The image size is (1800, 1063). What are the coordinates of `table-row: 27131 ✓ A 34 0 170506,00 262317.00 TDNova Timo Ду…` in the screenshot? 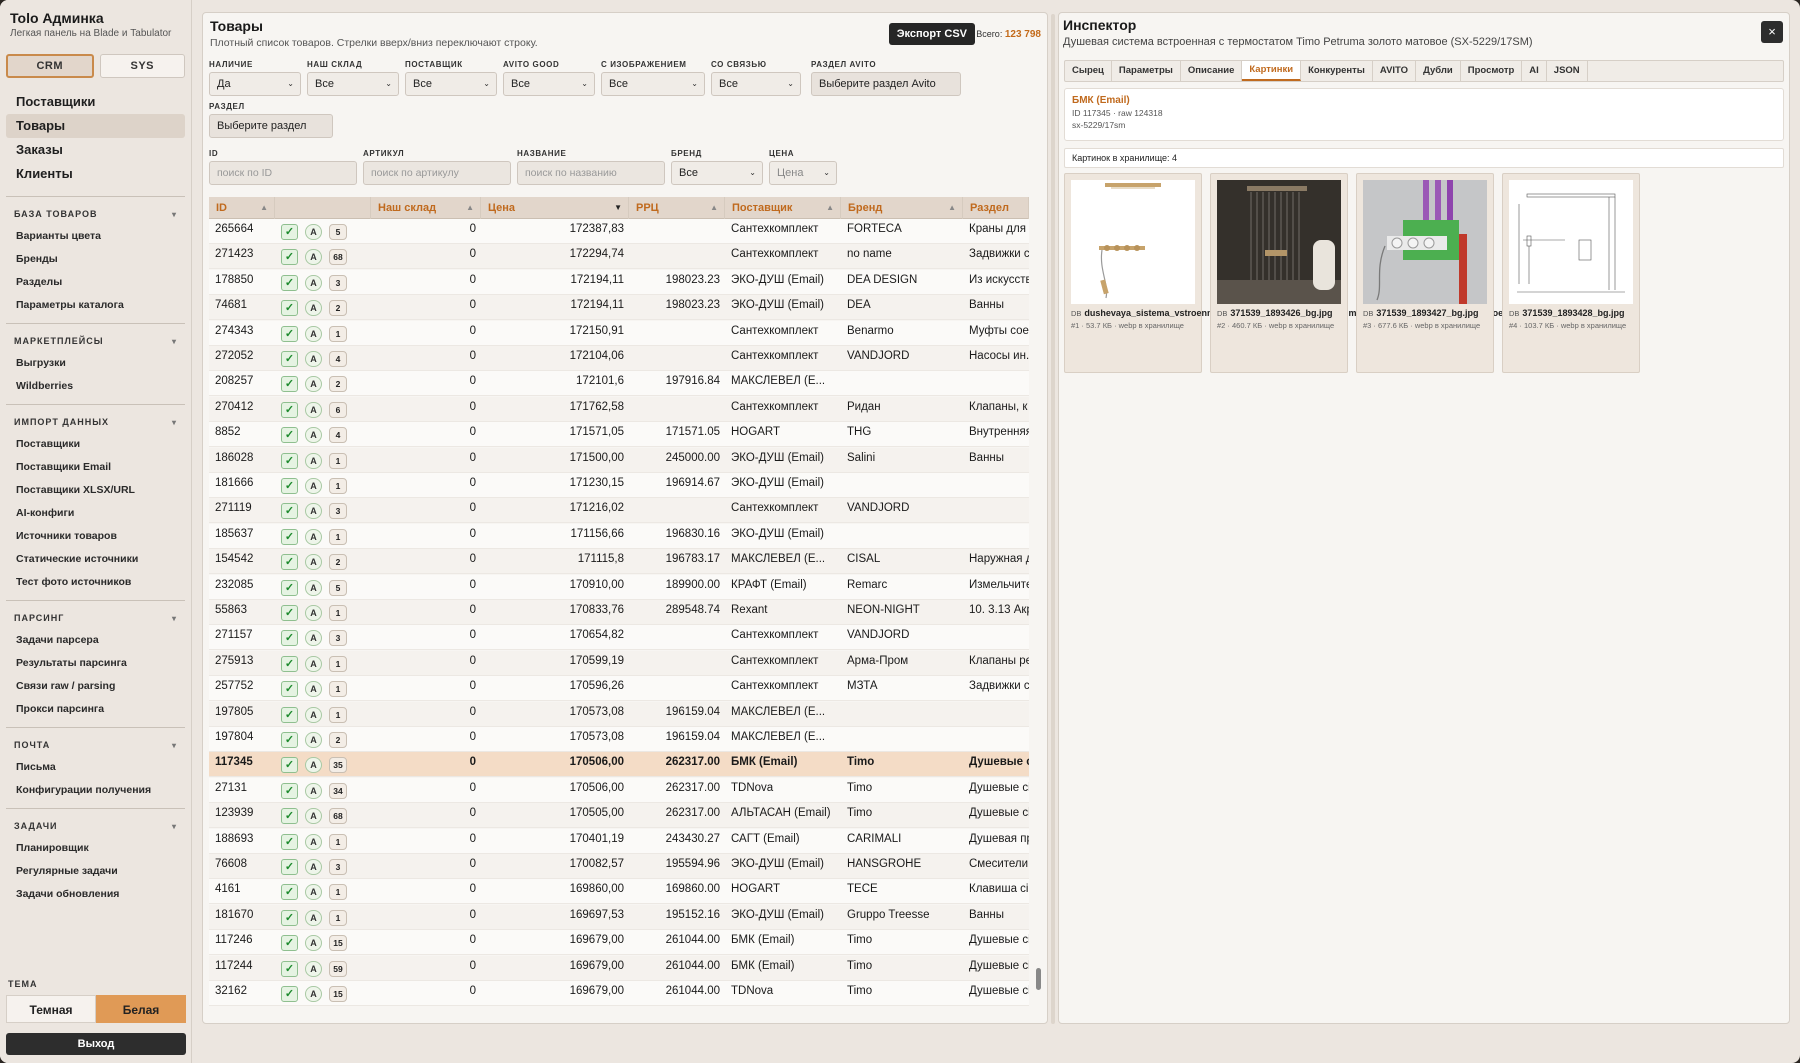 It's located at (619, 790).